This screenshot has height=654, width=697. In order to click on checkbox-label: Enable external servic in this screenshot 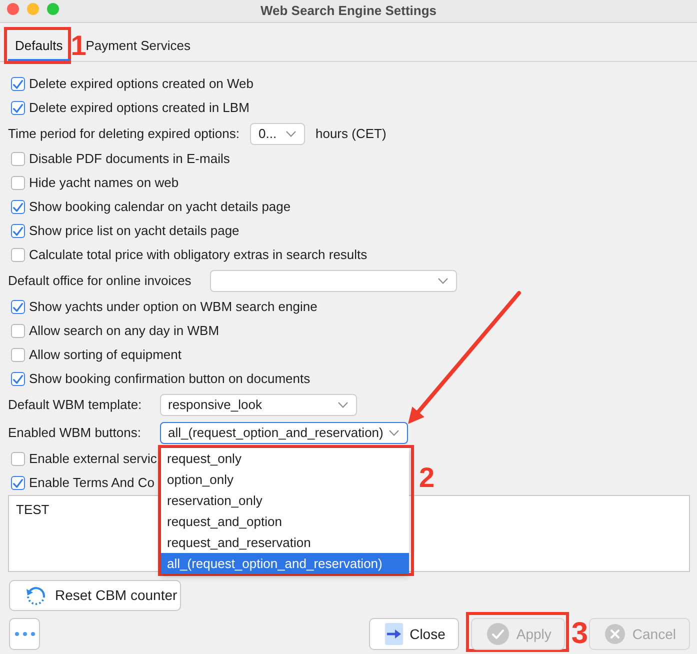, I will do `click(93, 459)`.